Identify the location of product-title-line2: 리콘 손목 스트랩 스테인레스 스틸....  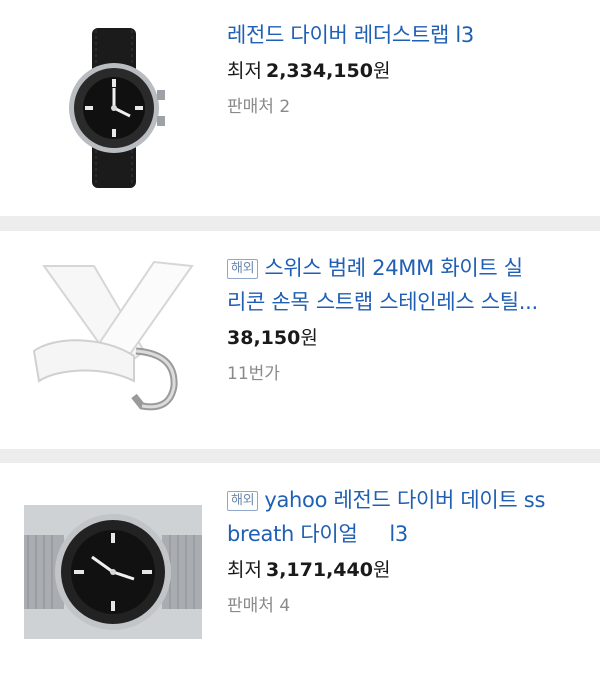
(382, 302).